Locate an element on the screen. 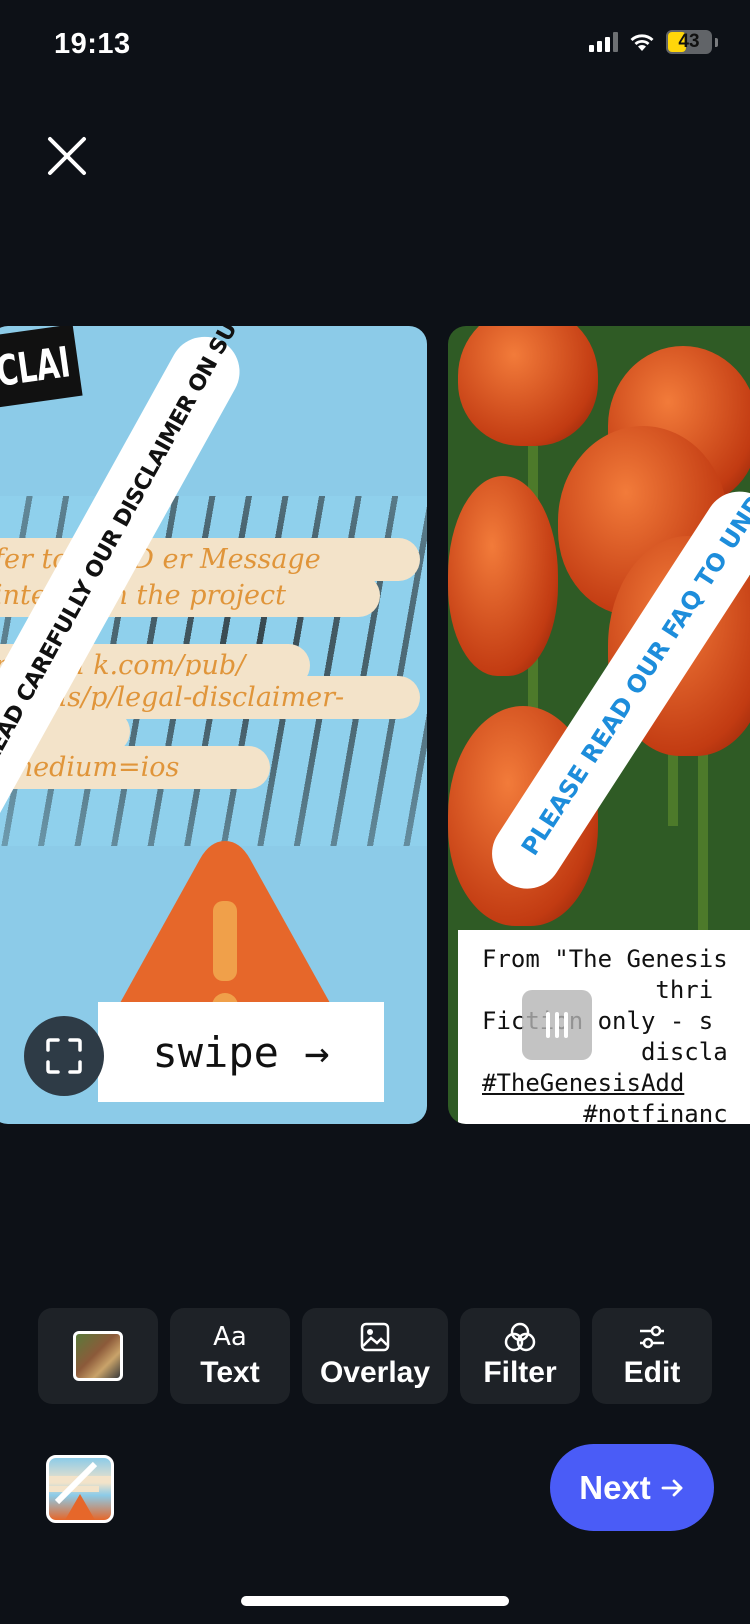 This screenshot has width=750, height=1624. filter-icon is located at coordinates (520, 1337).